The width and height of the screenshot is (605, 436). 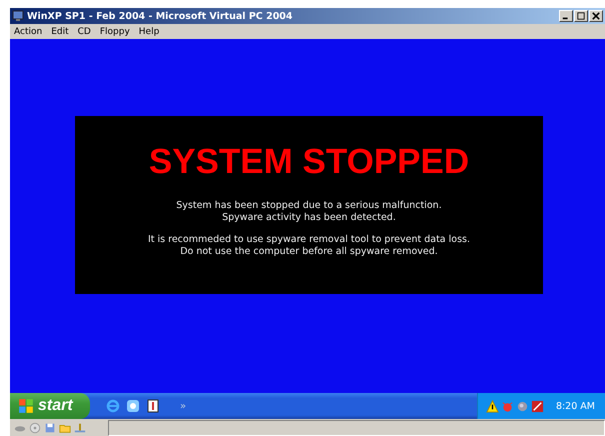 What do you see at coordinates (309, 240) in the screenshot?
I see `message-line: It is recommeded to use spyware removal tool to prevent data loss.` at bounding box center [309, 240].